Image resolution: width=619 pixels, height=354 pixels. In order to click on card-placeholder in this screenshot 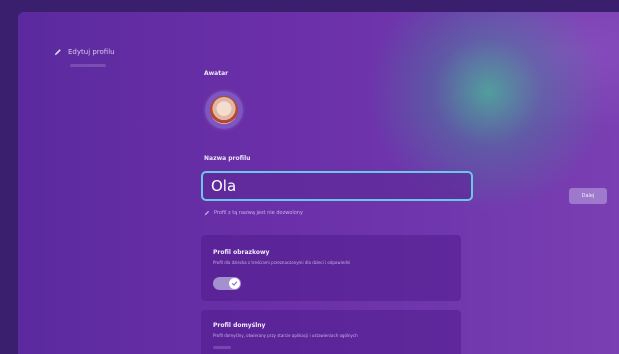, I will do `click(222, 347)`.